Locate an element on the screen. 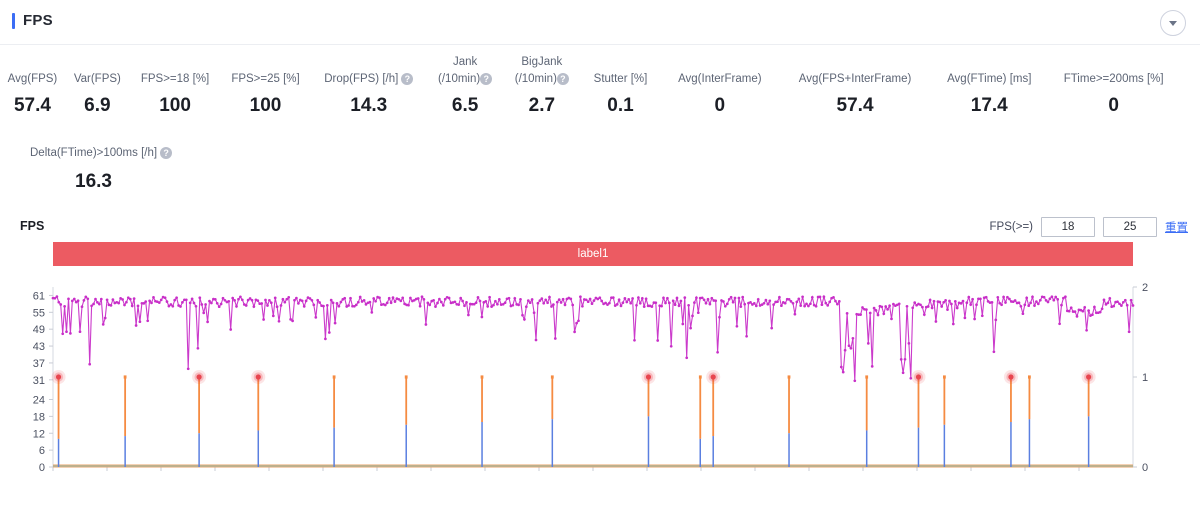  metric-value: 6.9 is located at coordinates (97, 105).